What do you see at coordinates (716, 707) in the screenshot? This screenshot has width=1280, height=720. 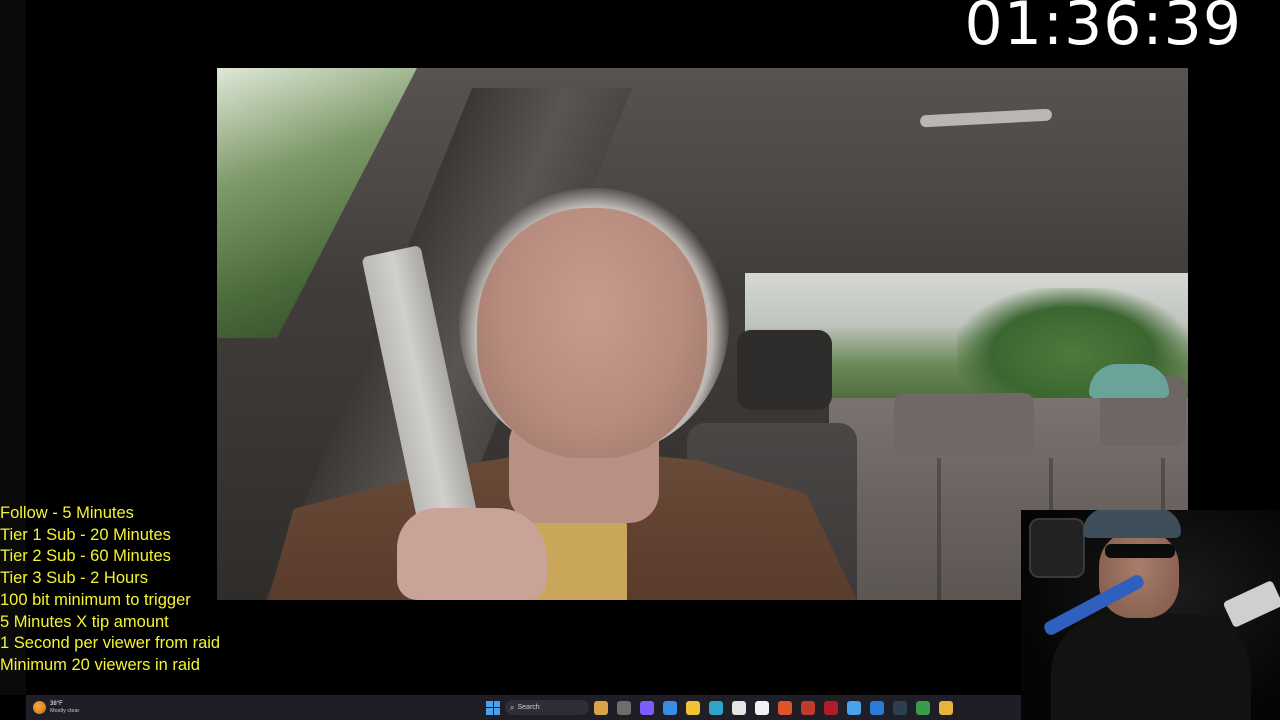 I see `edge-icon` at bounding box center [716, 707].